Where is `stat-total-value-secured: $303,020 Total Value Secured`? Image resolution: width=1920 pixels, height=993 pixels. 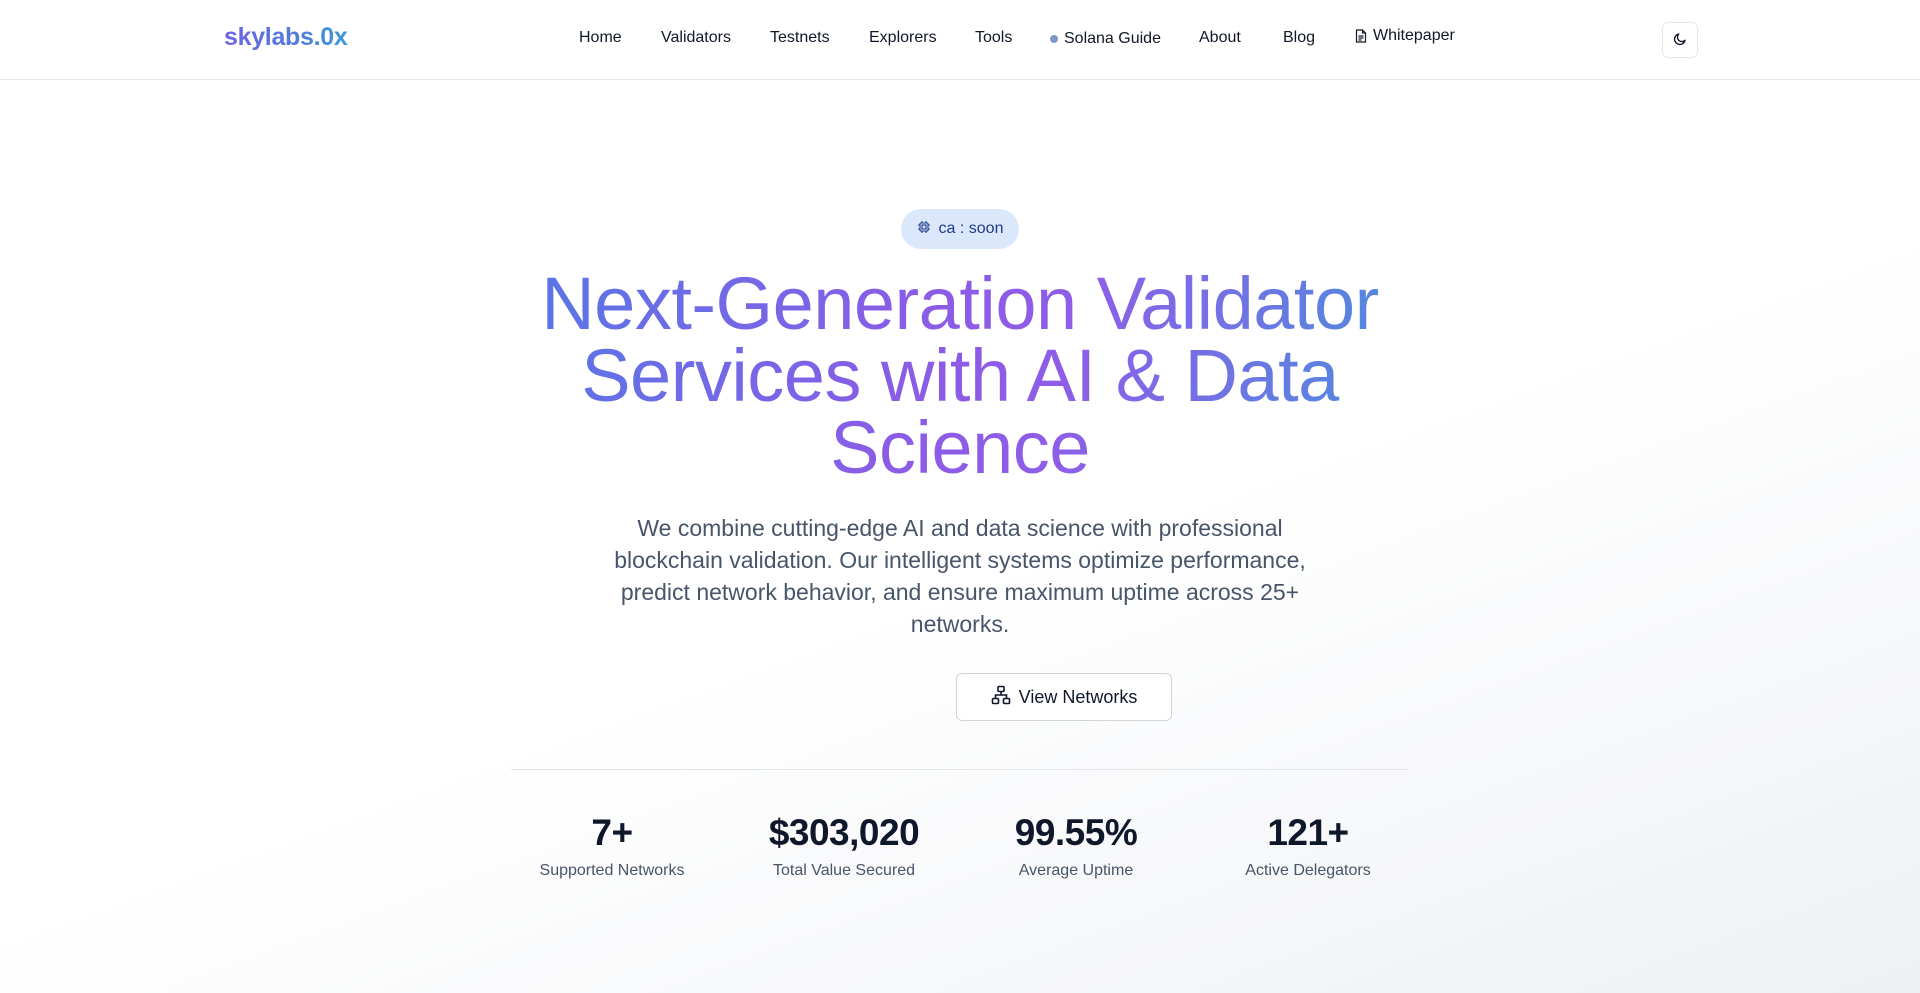 stat-total-value-secured: $303,020 Total Value Secured is located at coordinates (844, 846).